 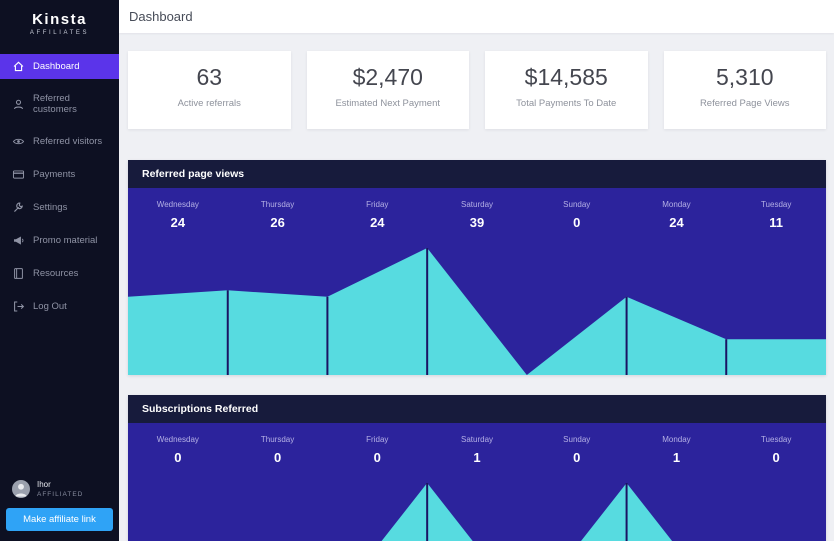 I want to click on sidebar-item-resources: Resources, so click(x=59, y=273).